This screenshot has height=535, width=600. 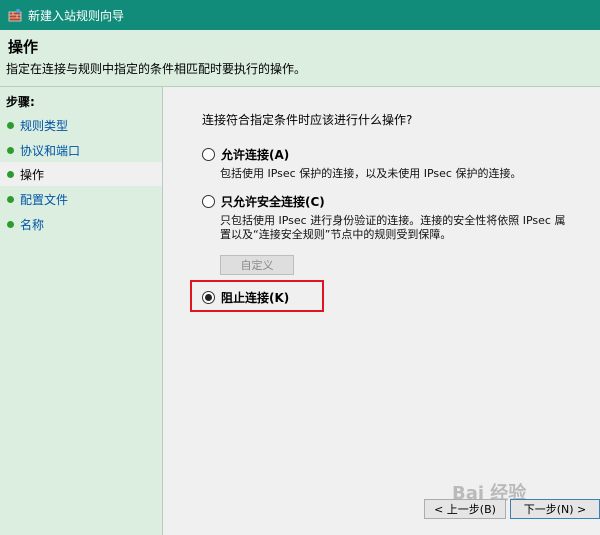 I want to click on title-bar: 新建入站规则向导, so click(x=300, y=15).